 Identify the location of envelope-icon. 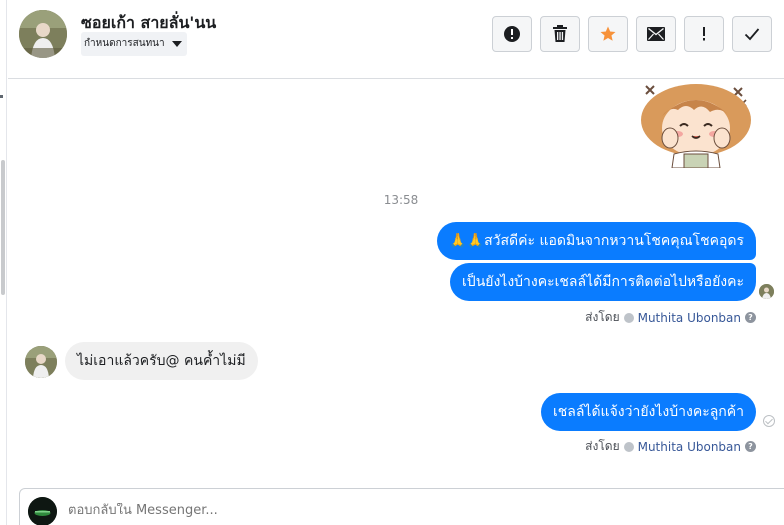
(656, 34).